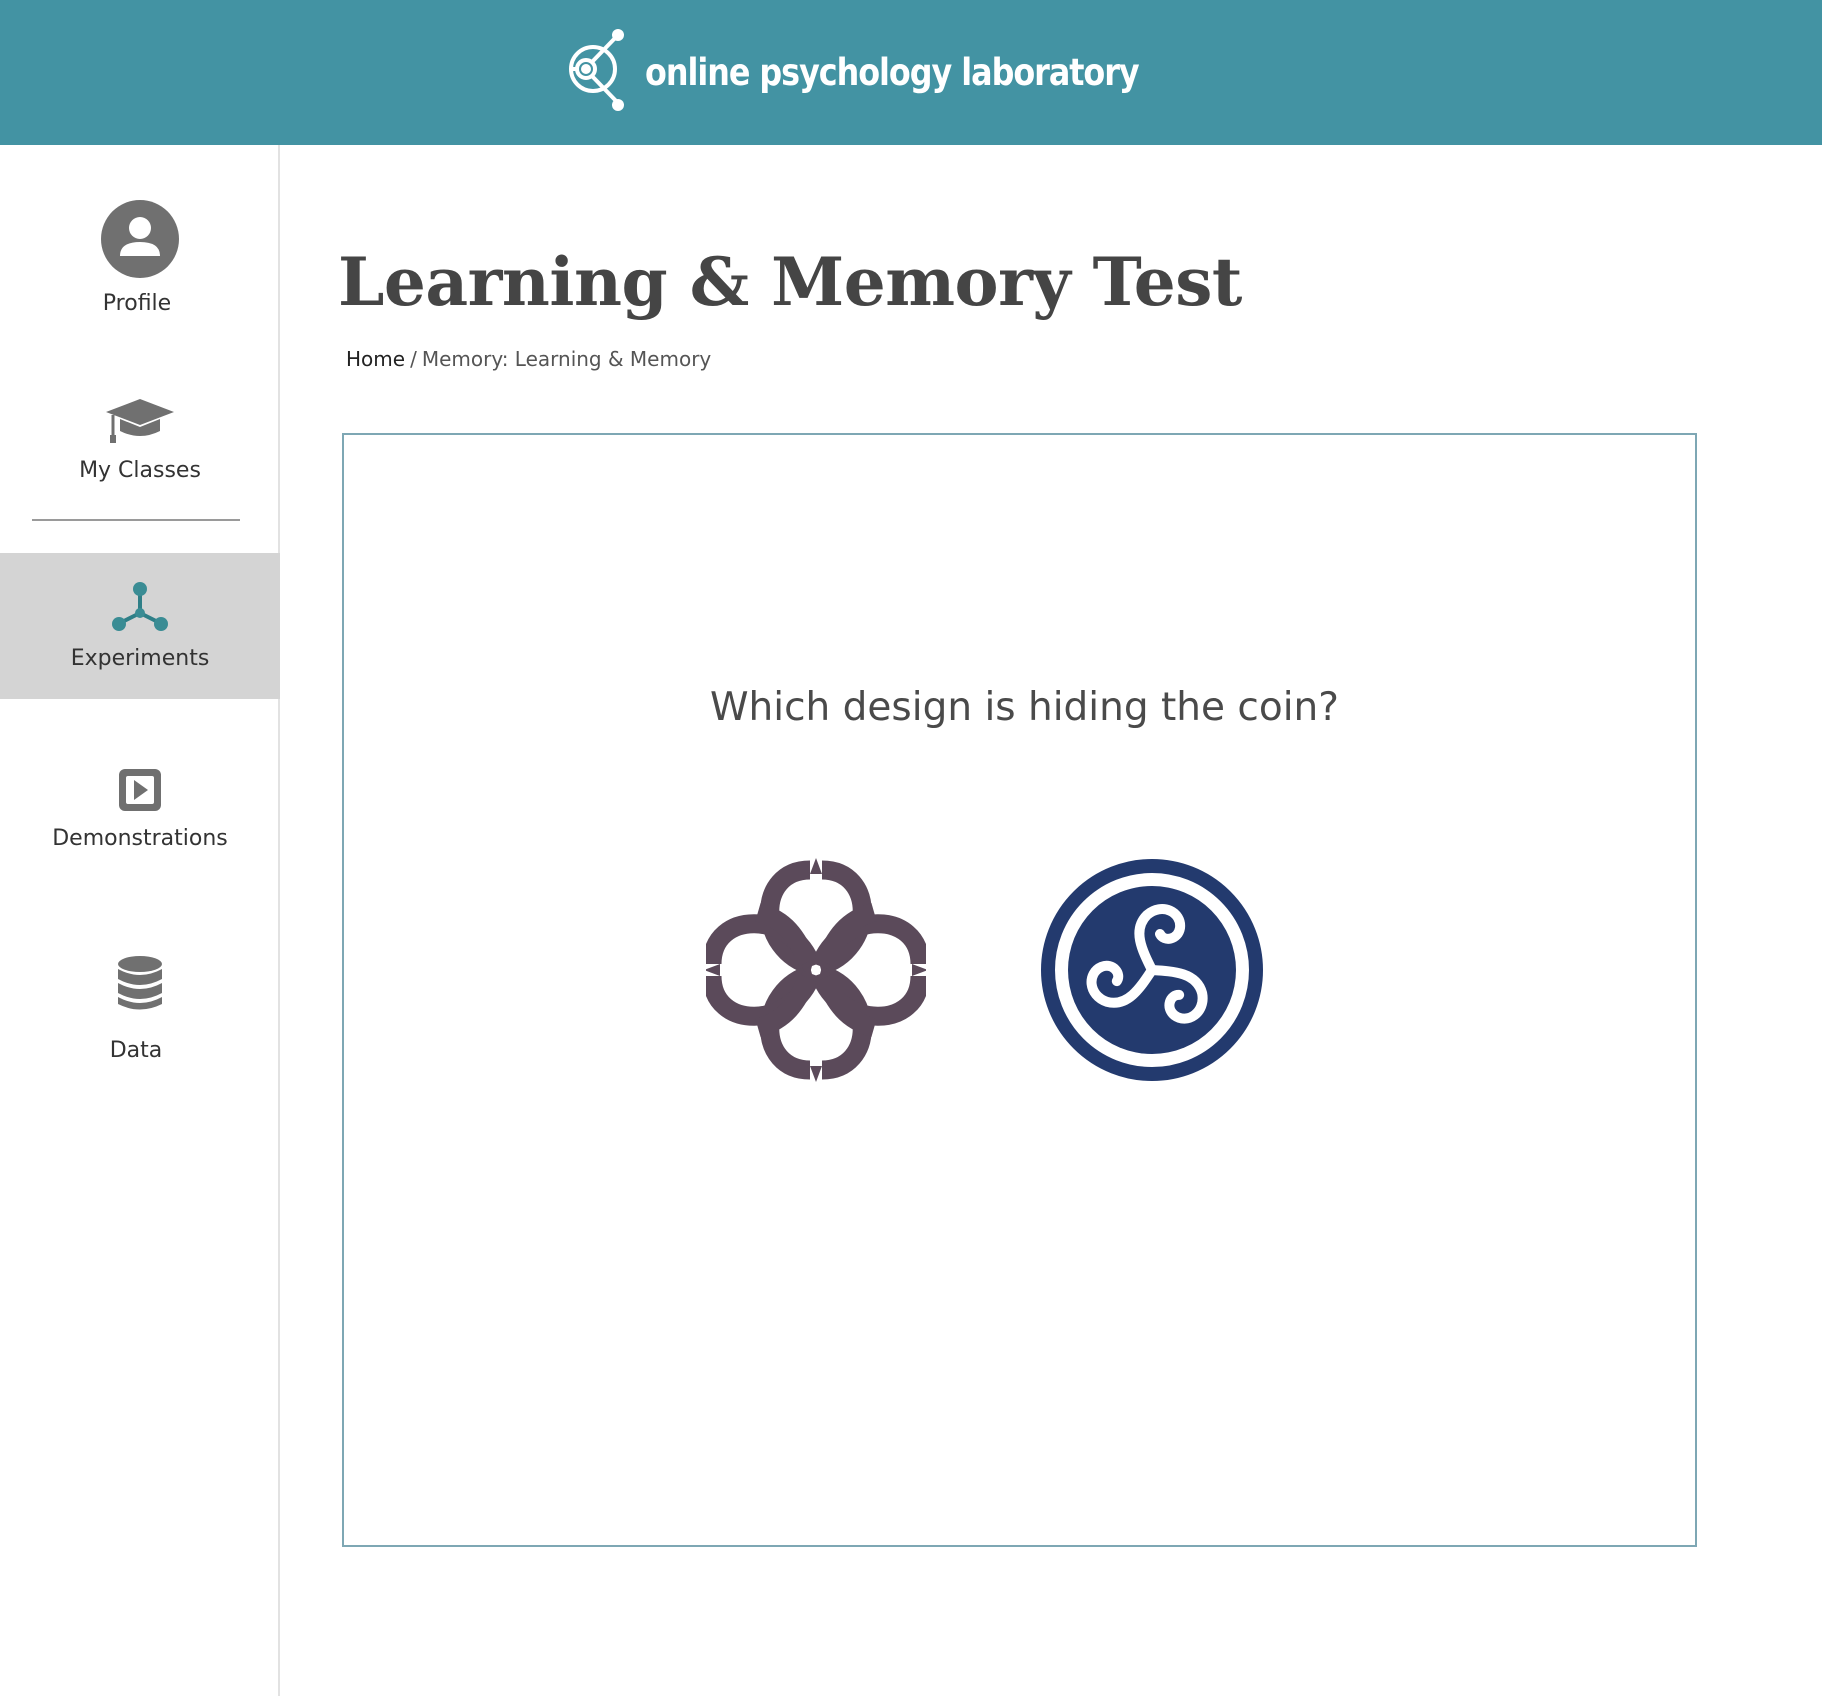  I want to click on sidebar-divider, so click(136, 520).